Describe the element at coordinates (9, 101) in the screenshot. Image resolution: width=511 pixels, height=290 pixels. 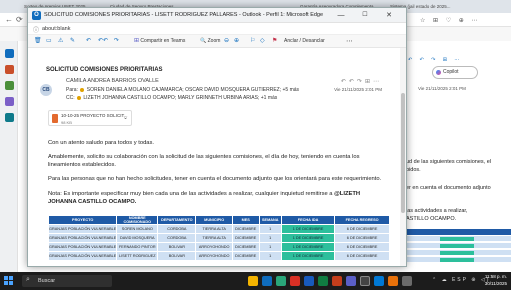
I see `teams-icon` at that location.